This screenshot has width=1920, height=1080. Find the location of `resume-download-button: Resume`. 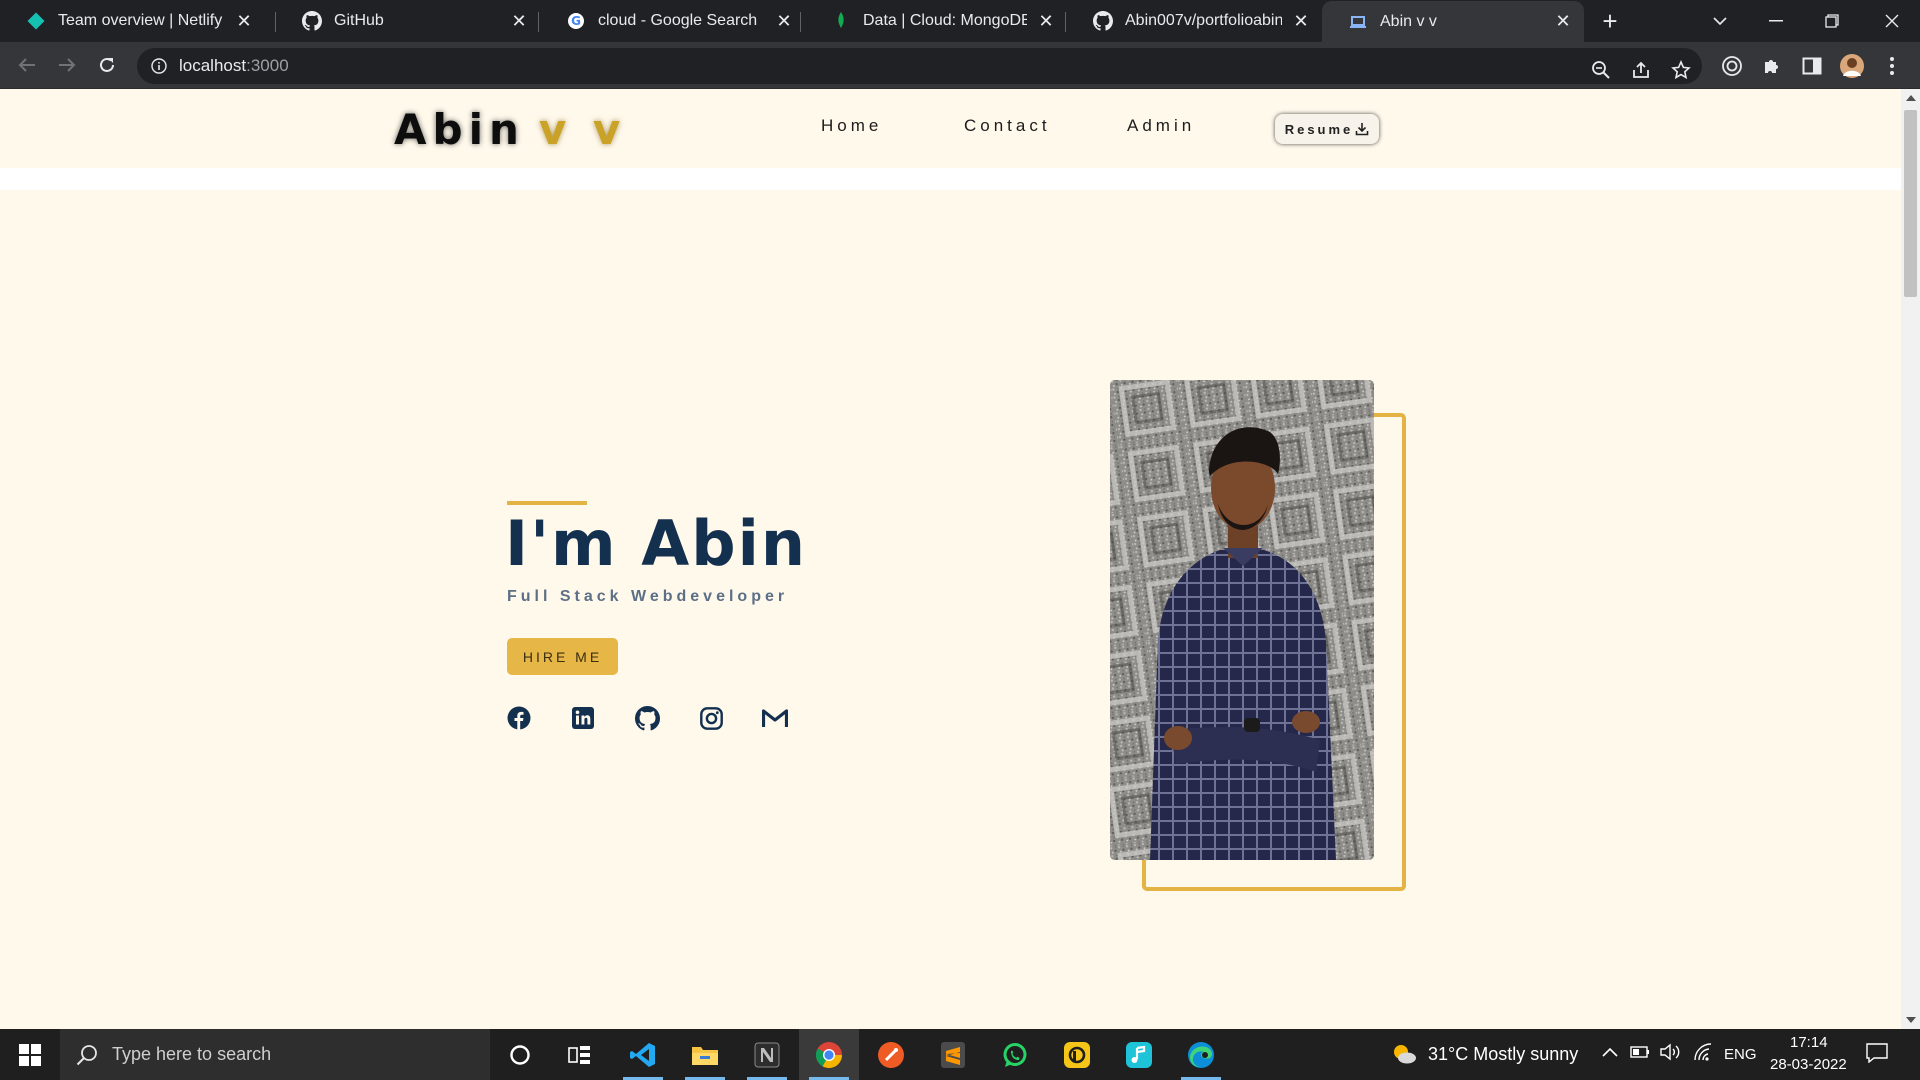

resume-download-button: Resume is located at coordinates (1327, 129).